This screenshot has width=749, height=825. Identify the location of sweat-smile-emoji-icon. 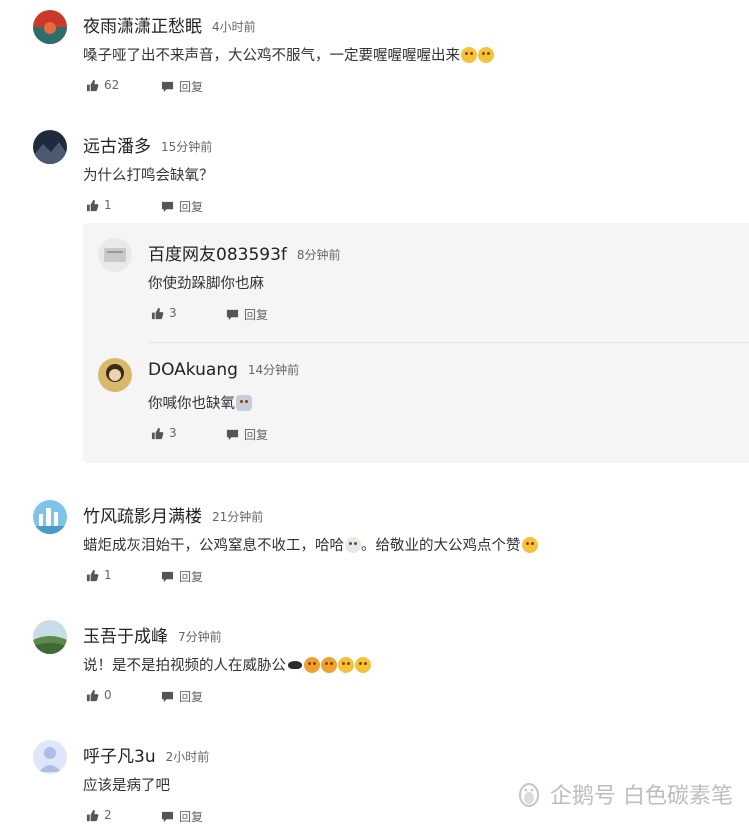
(353, 545).